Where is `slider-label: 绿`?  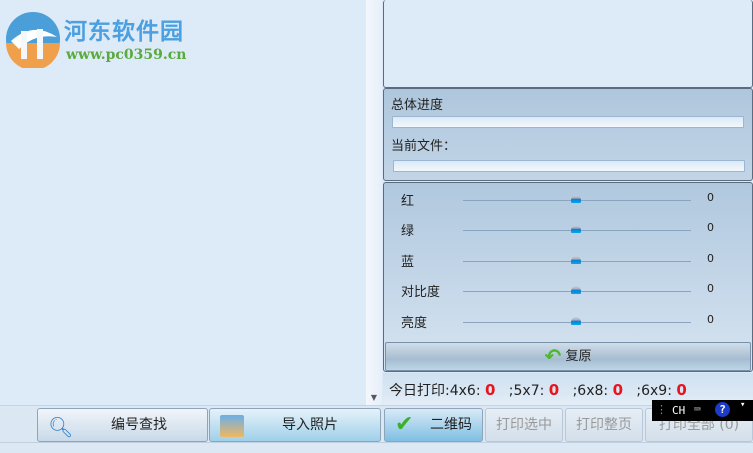
slider-label: 绿 is located at coordinates (408, 231).